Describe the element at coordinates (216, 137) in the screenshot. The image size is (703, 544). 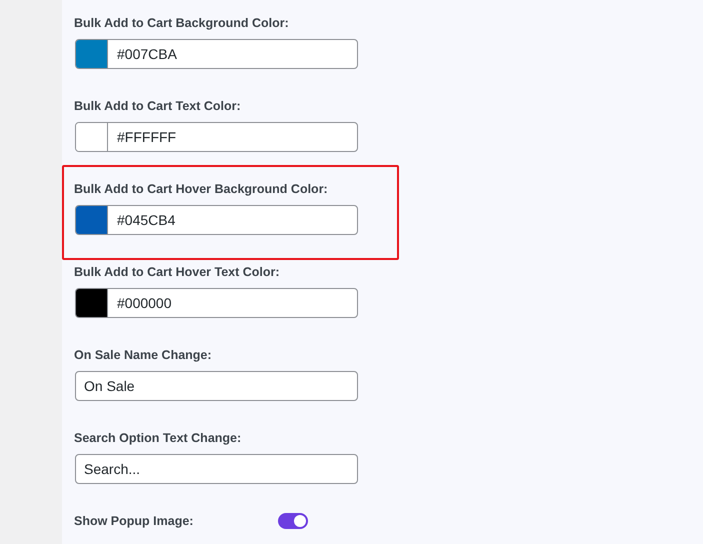
I see `color-field: #FFFFFF` at that location.